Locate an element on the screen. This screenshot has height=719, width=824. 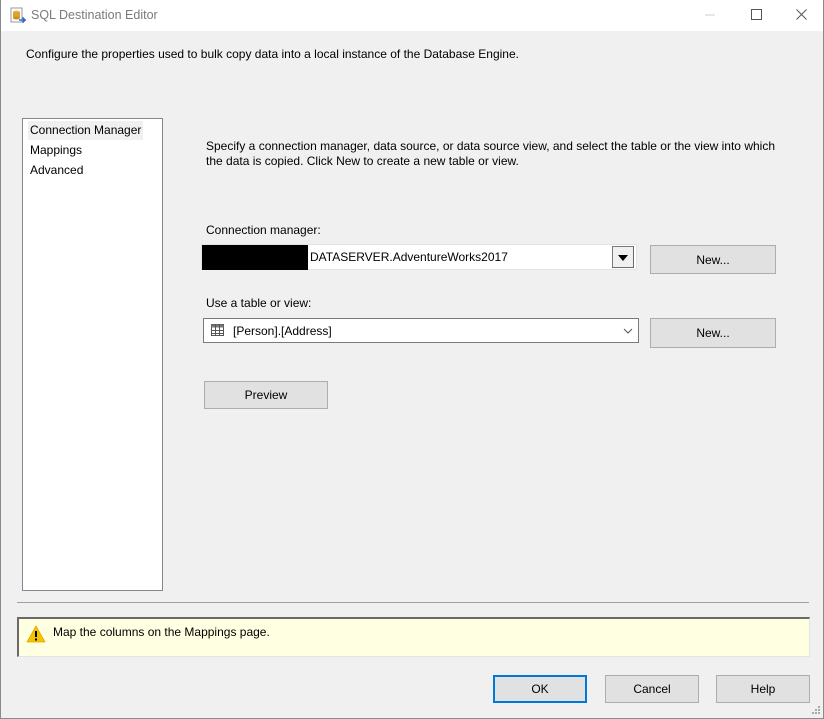
maximize-icon is located at coordinates (756, 15).